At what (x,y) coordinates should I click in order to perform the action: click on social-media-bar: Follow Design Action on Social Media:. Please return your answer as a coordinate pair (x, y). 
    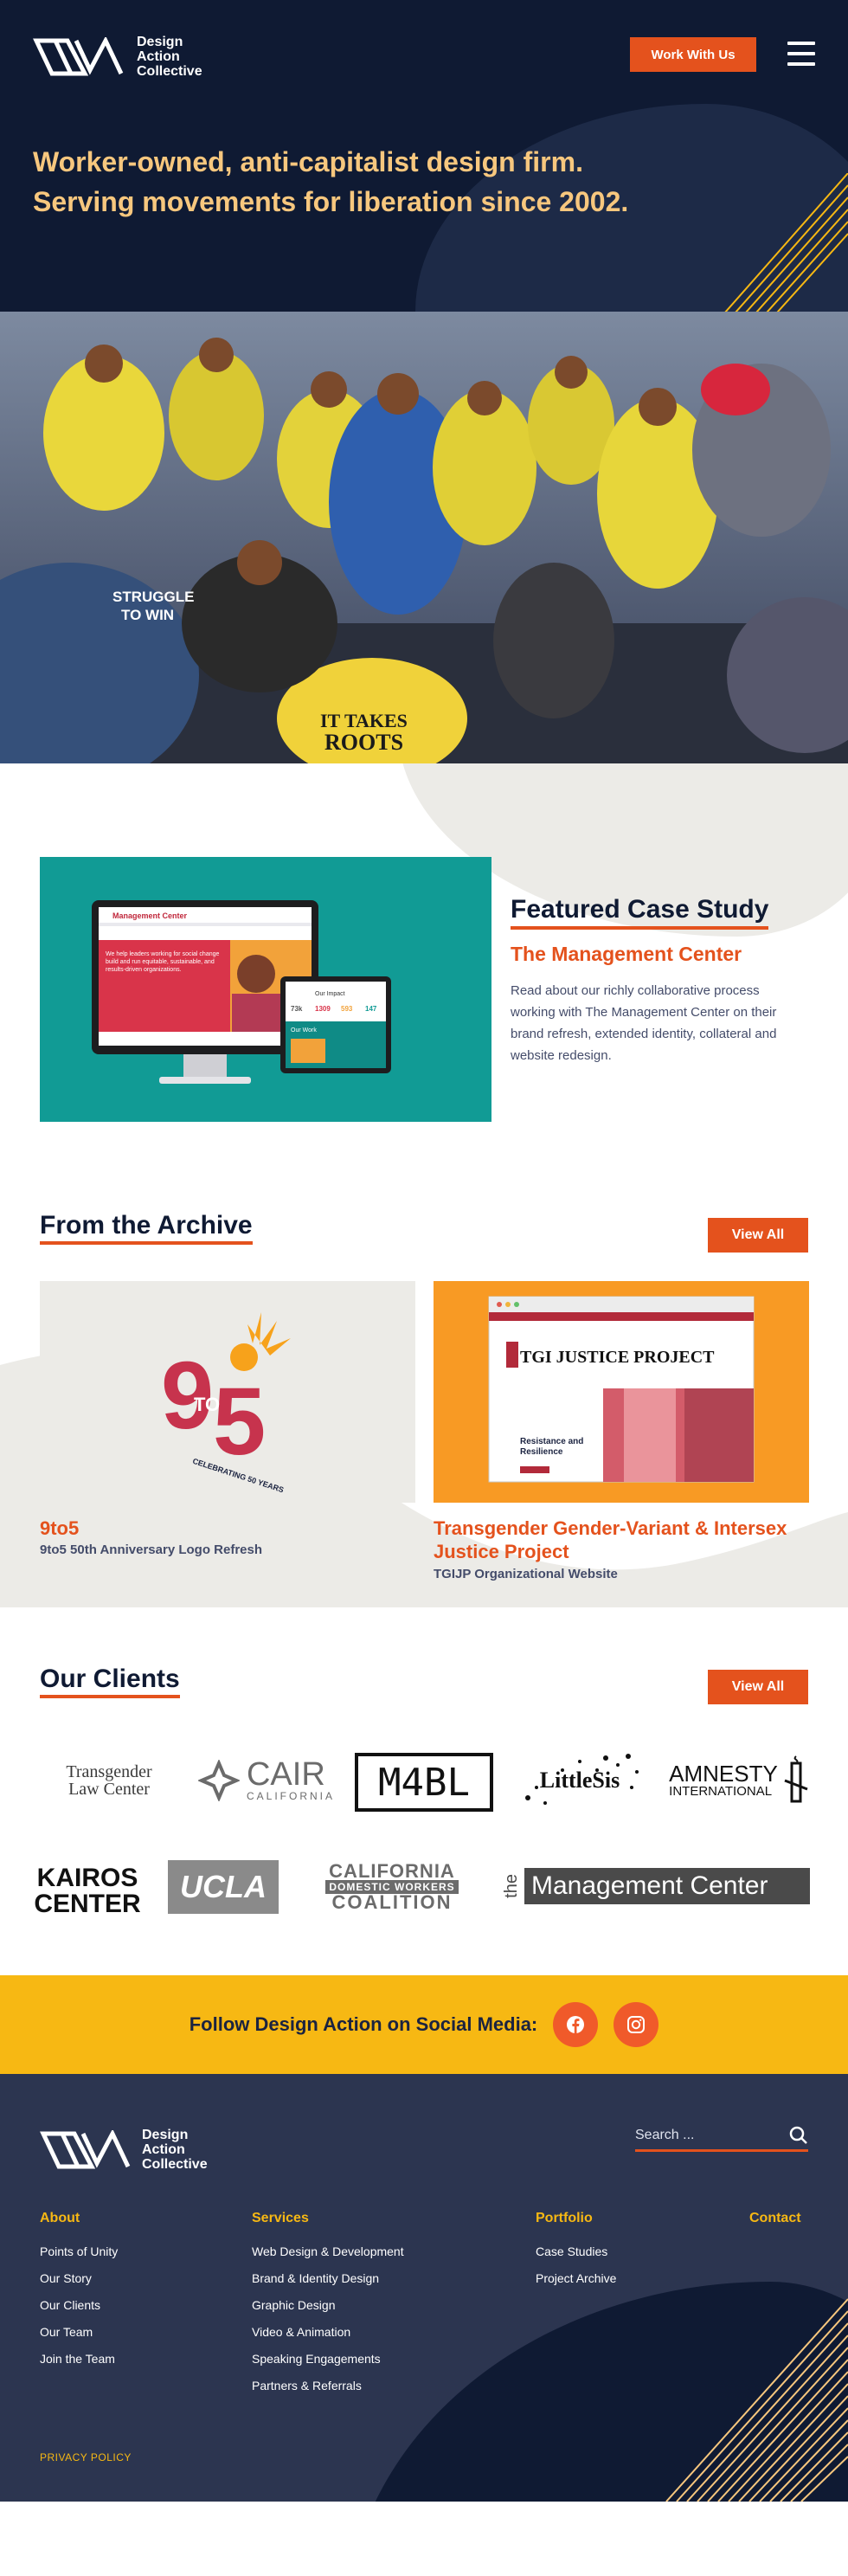
    Looking at the image, I should click on (424, 2024).